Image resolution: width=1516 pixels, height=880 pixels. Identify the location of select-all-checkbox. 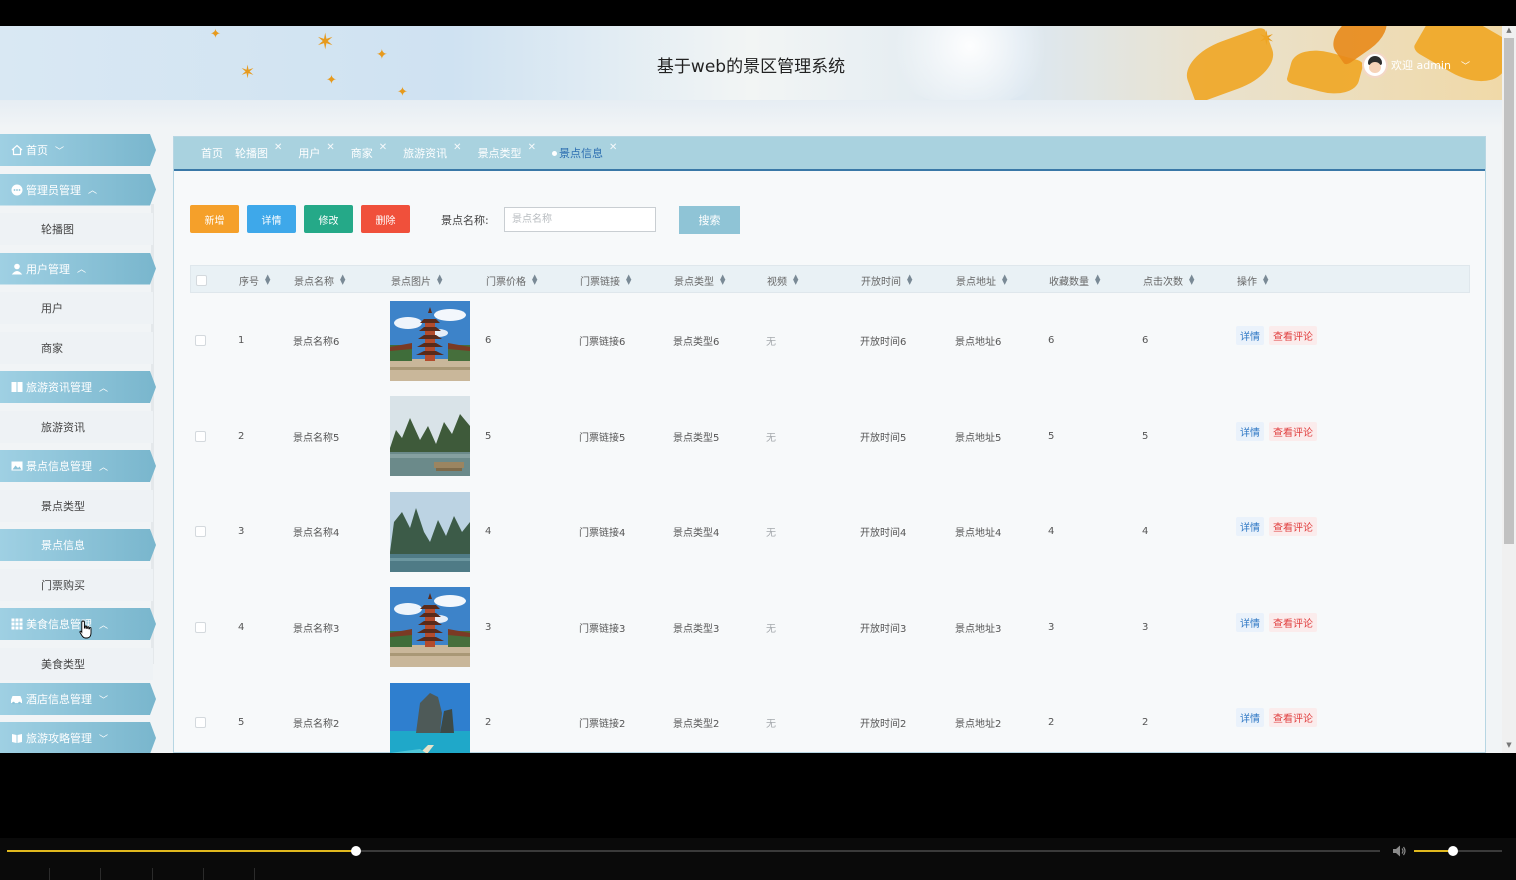
(201, 280).